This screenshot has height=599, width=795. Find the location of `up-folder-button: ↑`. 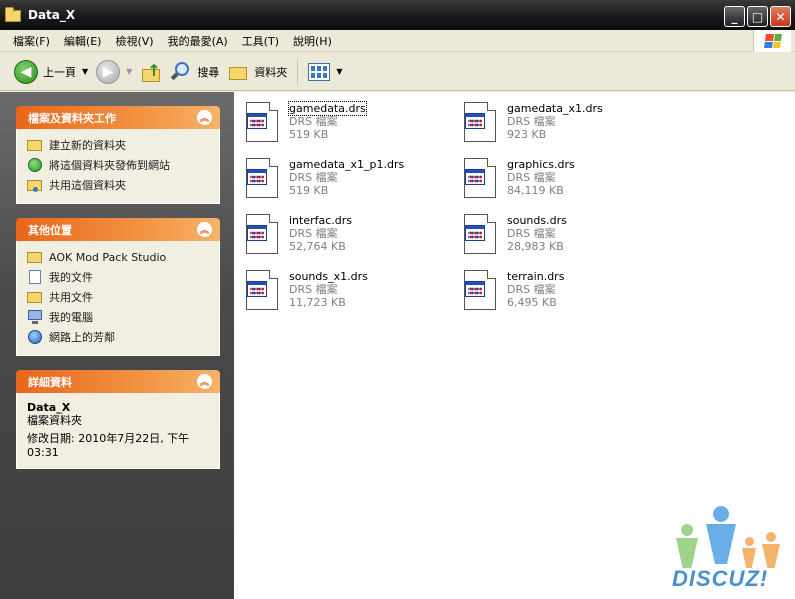

up-folder-button: ↑ is located at coordinates (151, 72).